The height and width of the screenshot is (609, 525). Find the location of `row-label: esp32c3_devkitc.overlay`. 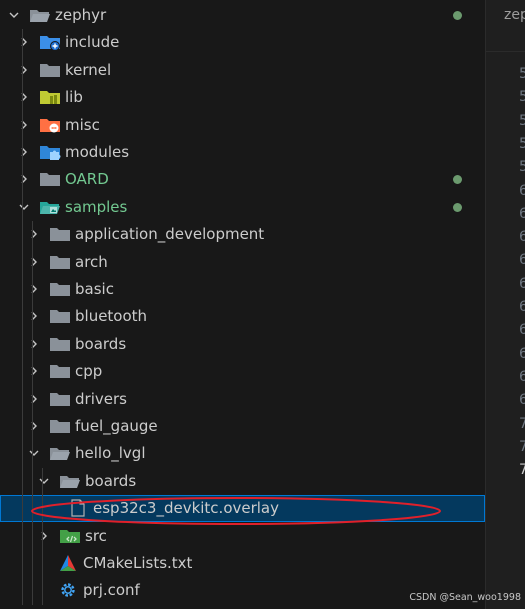

row-label: esp32c3_devkitc.overlay is located at coordinates (186, 508).